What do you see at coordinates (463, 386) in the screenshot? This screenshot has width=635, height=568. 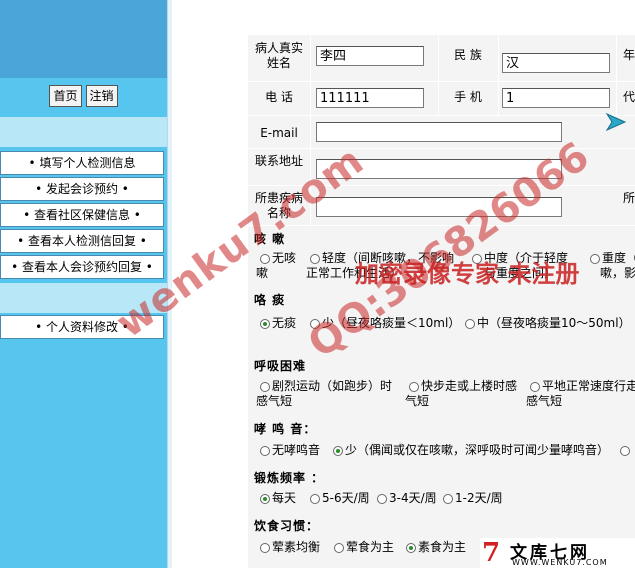 I see `dyspnea-option-fast-walk: 快步走或上楼时感` at bounding box center [463, 386].